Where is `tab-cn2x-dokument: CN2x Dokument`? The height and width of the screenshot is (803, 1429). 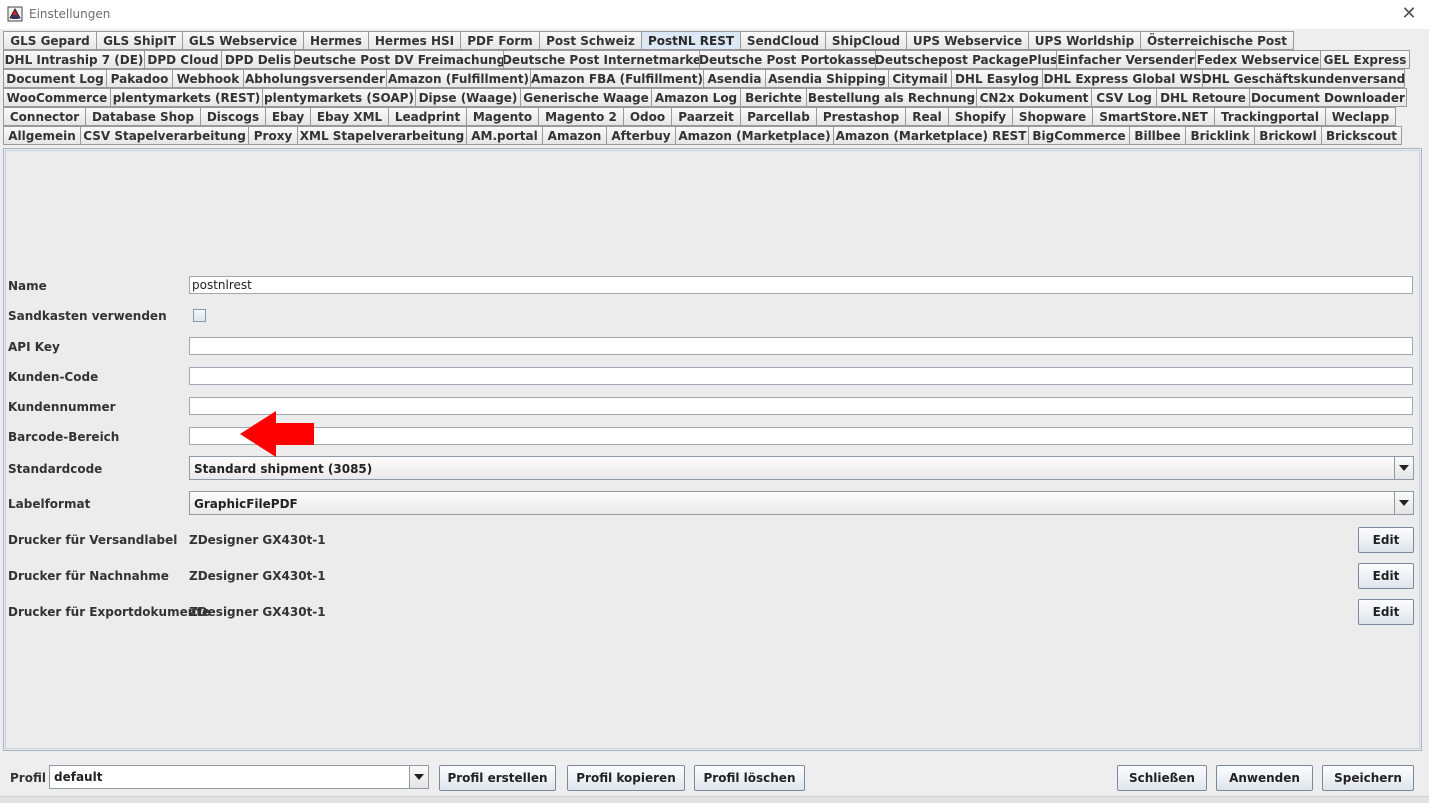 tab-cn2x-dokument: CN2x Dokument is located at coordinates (1034, 97).